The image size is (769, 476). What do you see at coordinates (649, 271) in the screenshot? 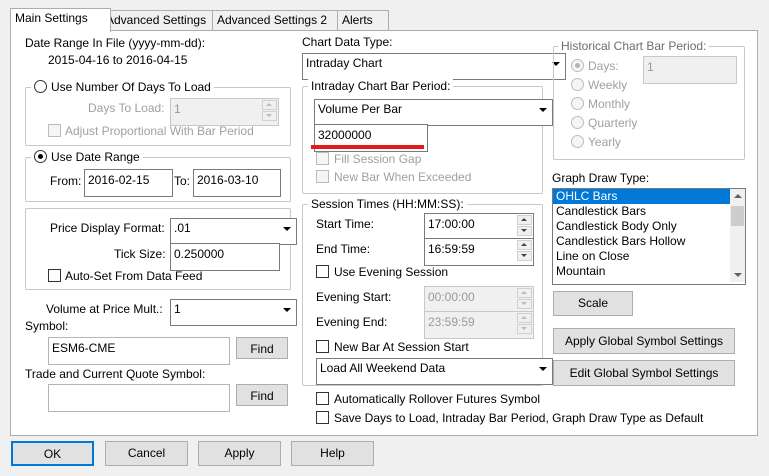
I see `list-item: Mountain` at bounding box center [649, 271].